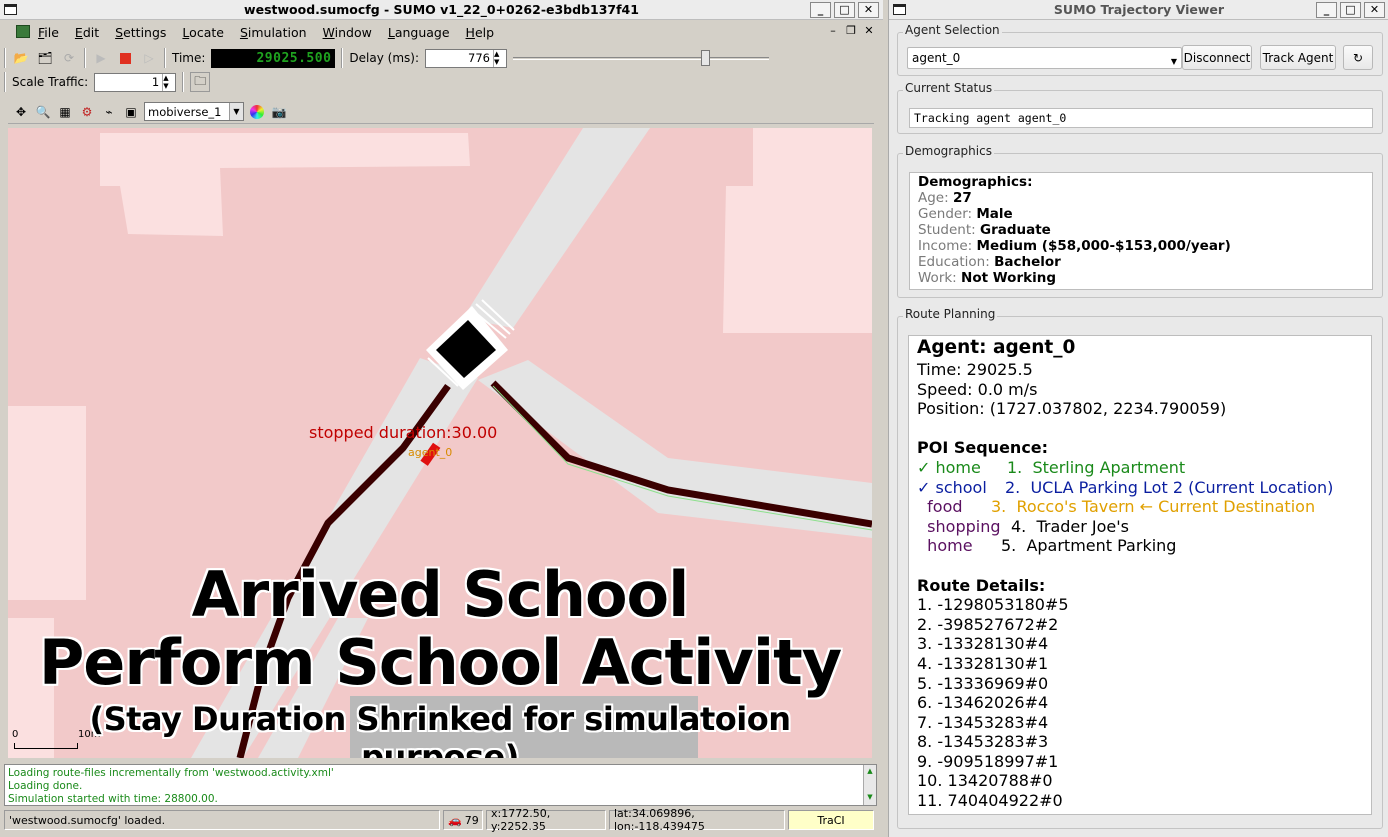  What do you see at coordinates (149, 58) in the screenshot?
I see `step-icon: ▷` at bounding box center [149, 58].